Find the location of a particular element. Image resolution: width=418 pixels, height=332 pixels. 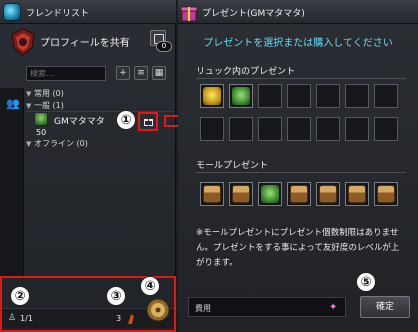

yellow-item-icon is located at coordinates (212, 96).